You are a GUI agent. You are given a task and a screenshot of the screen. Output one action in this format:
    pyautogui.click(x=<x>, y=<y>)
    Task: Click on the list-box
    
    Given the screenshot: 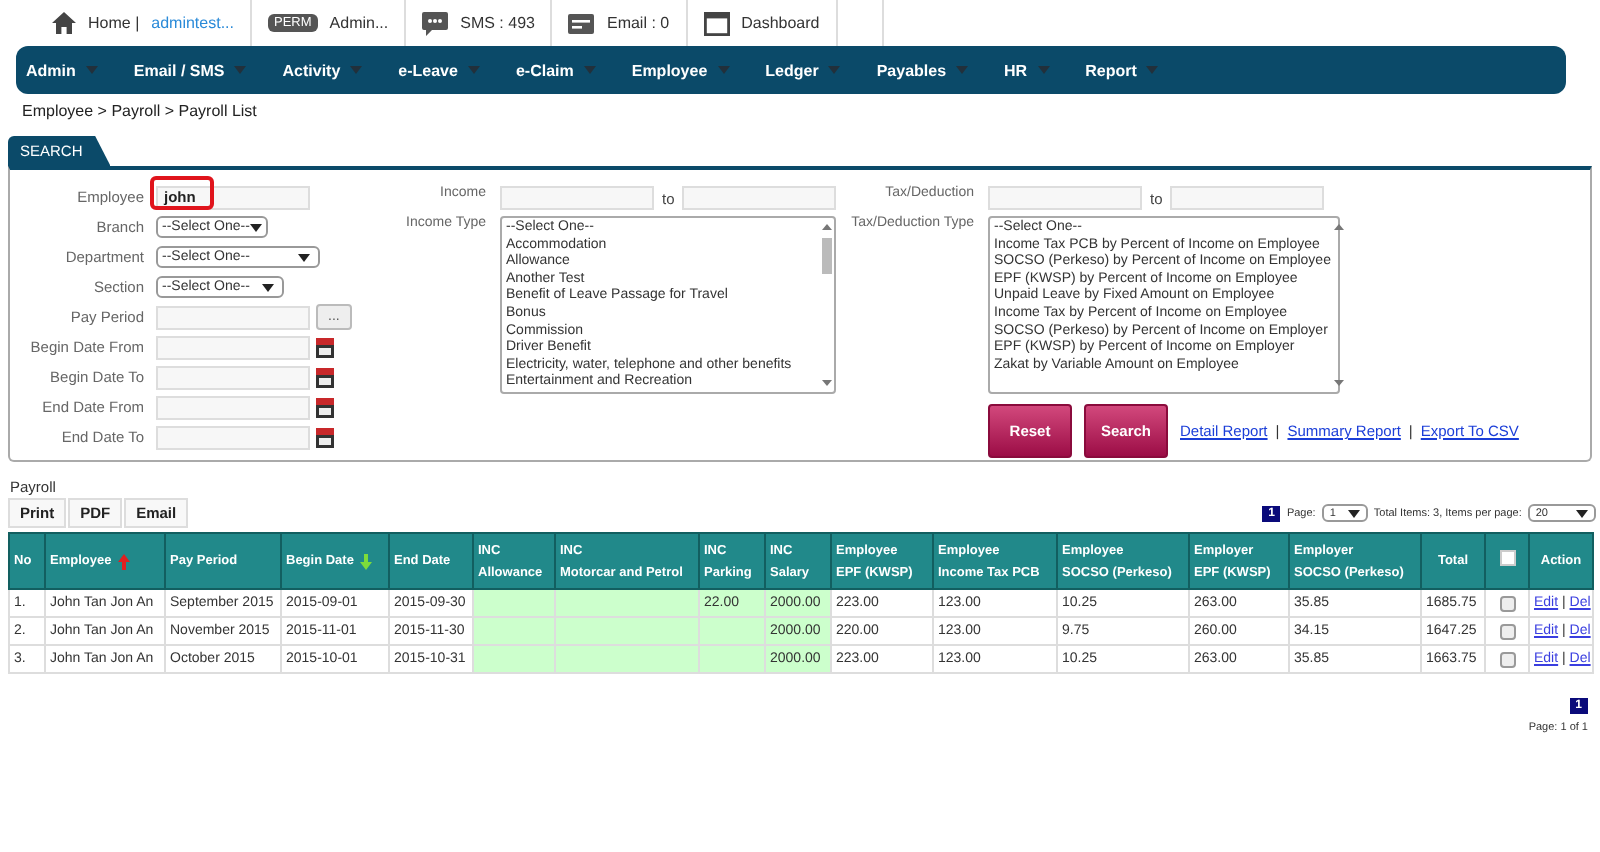 What is the action you would take?
    pyautogui.click(x=1164, y=305)
    